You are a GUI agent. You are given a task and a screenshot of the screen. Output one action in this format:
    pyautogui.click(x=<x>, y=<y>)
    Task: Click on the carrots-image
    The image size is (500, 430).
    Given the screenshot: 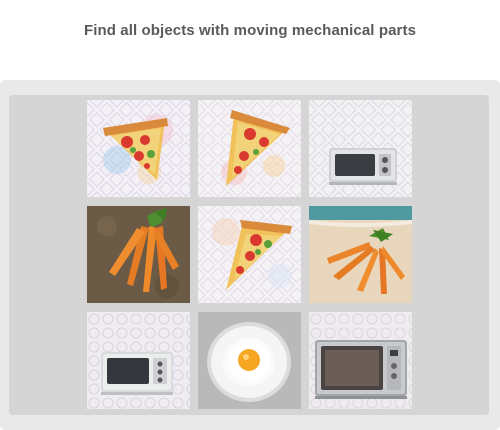 What is the action you would take?
    pyautogui.click(x=138, y=254)
    